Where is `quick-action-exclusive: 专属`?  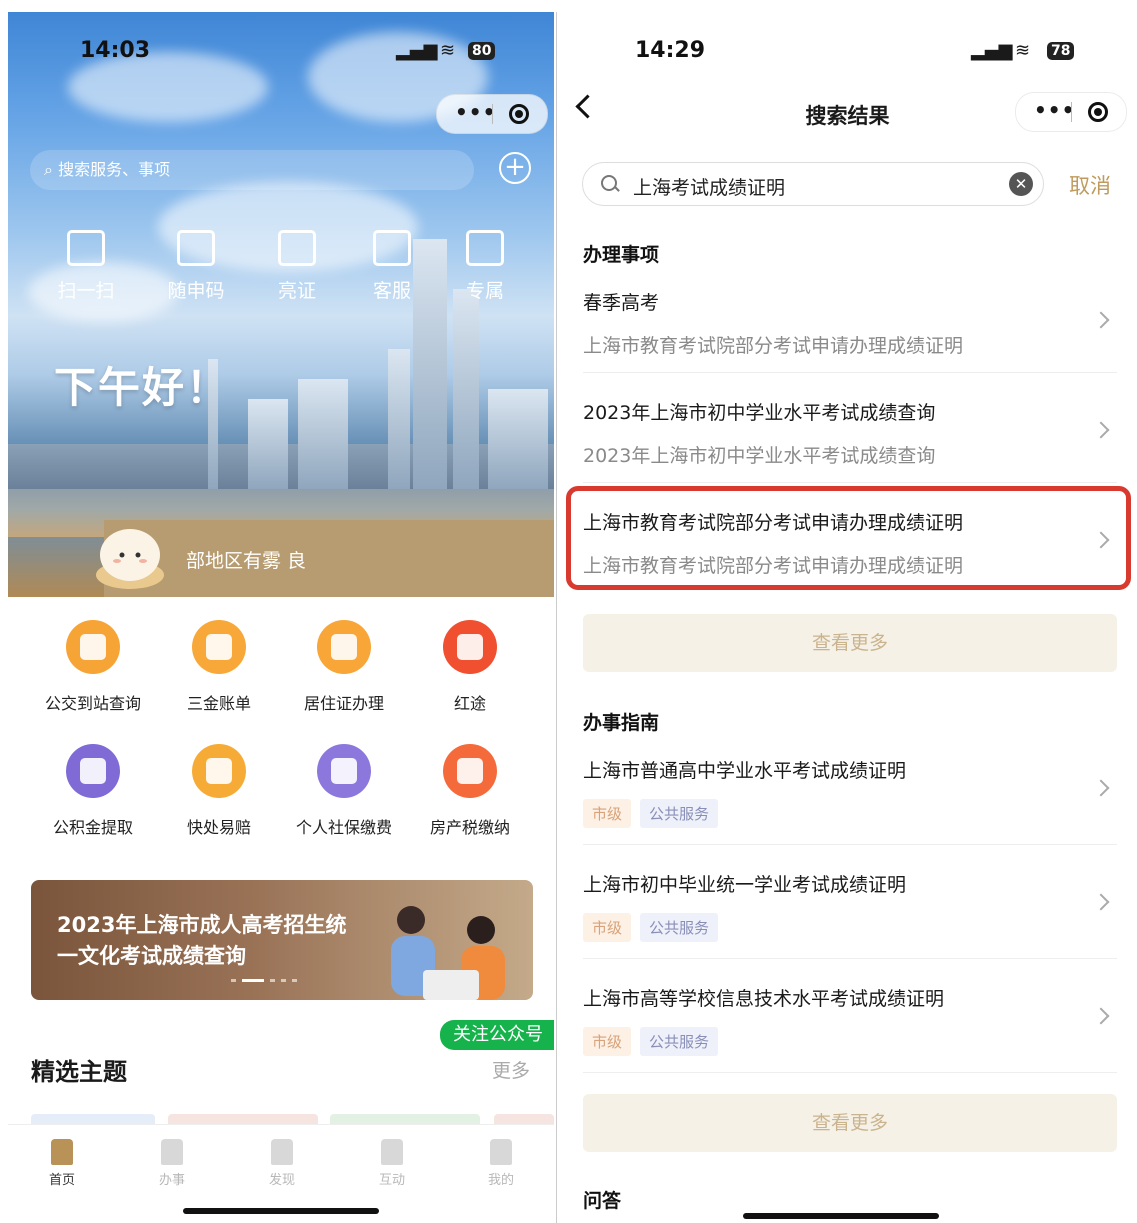 quick-action-exclusive: 专属 is located at coordinates (485, 266).